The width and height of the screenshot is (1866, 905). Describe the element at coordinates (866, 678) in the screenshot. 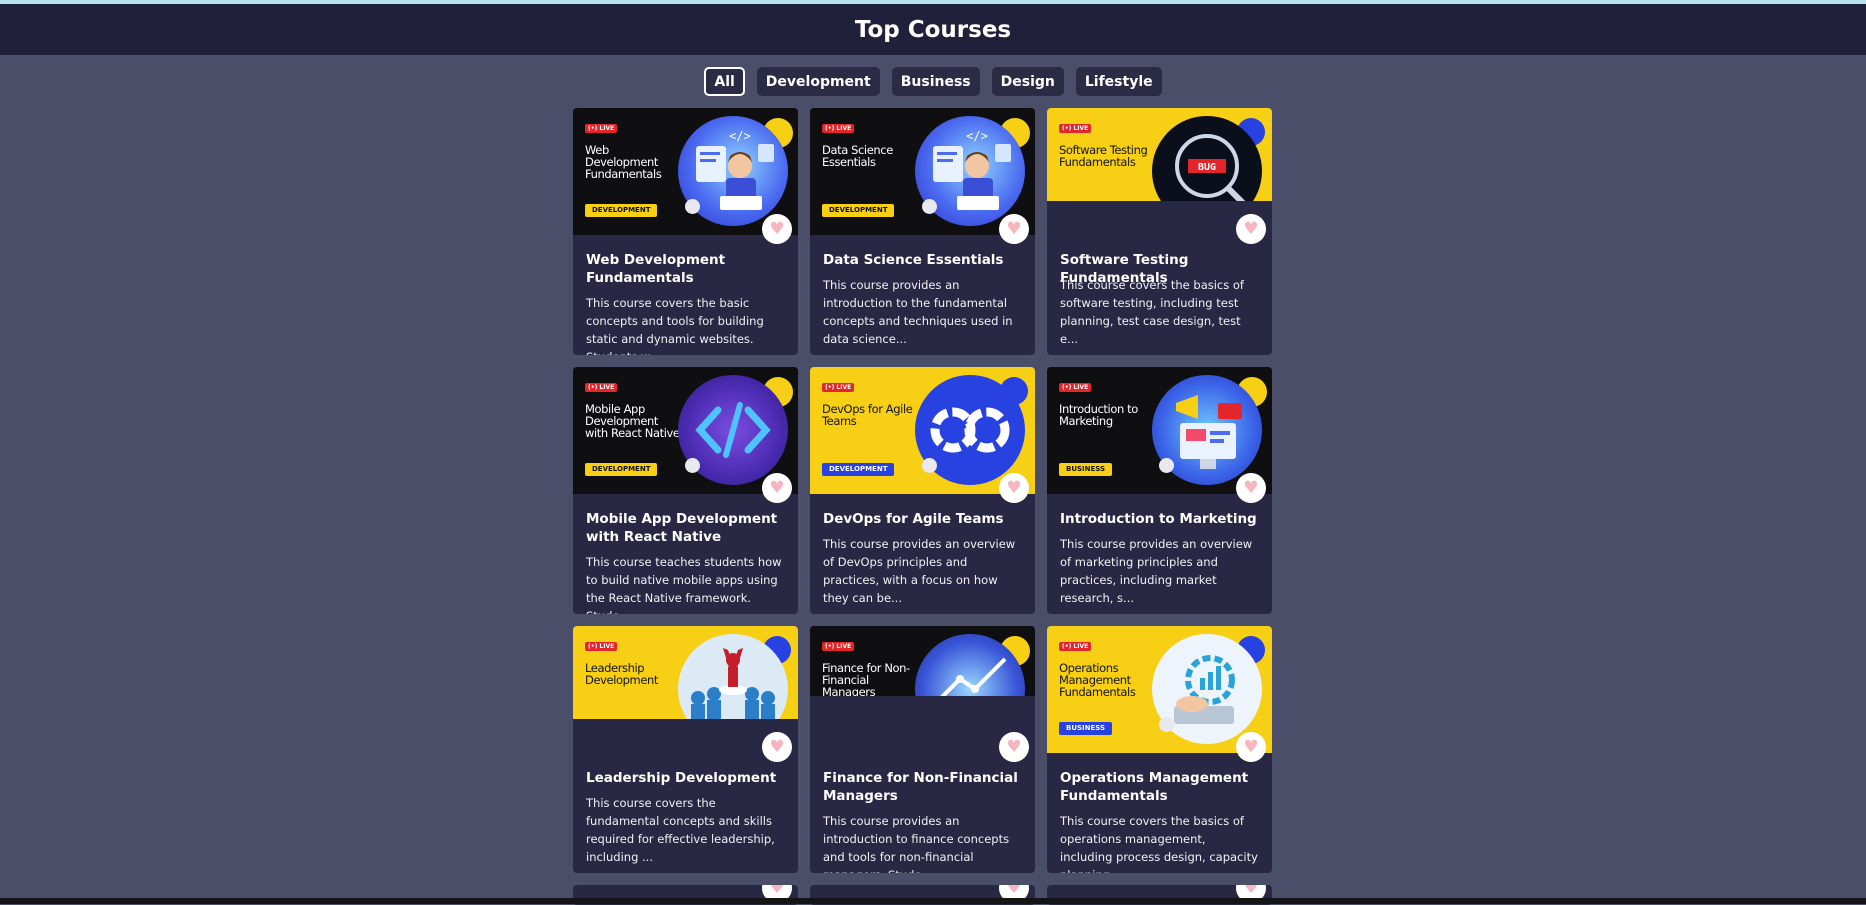

I see `thumbnail-title: Finance for Non-Financial Managers` at that location.